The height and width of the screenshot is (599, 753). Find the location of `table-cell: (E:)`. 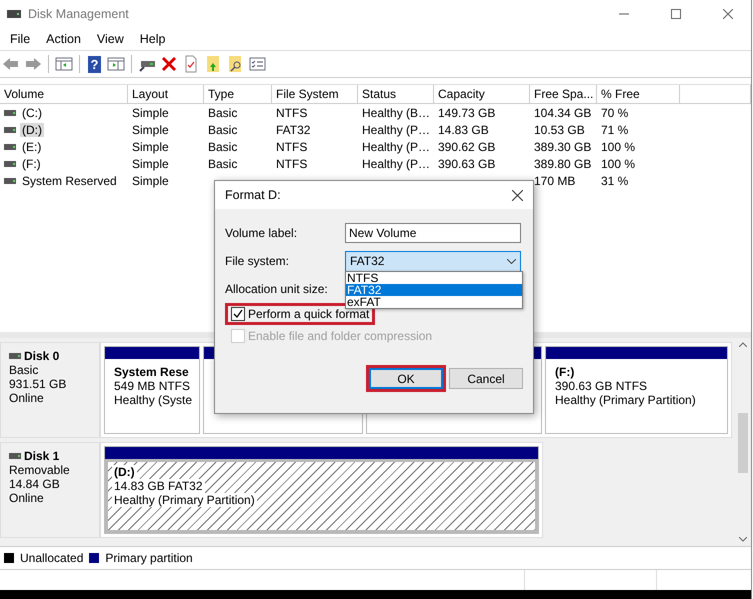

table-cell: (E:) is located at coordinates (32, 147).